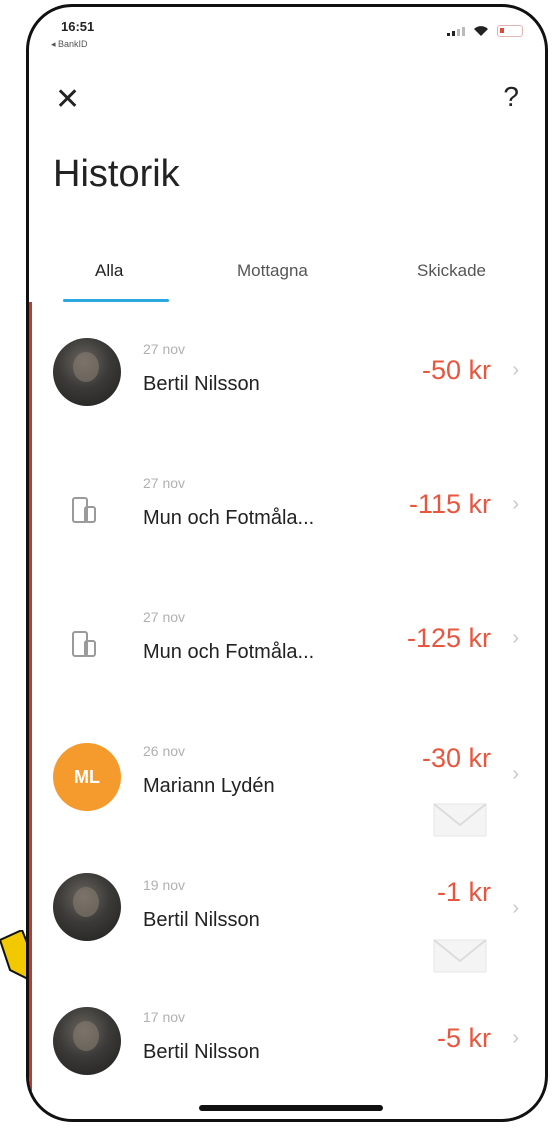 This screenshot has height=1132, width=556. What do you see at coordinates (72, 100) in the screenshot?
I see `close-icon: ✕` at bounding box center [72, 100].